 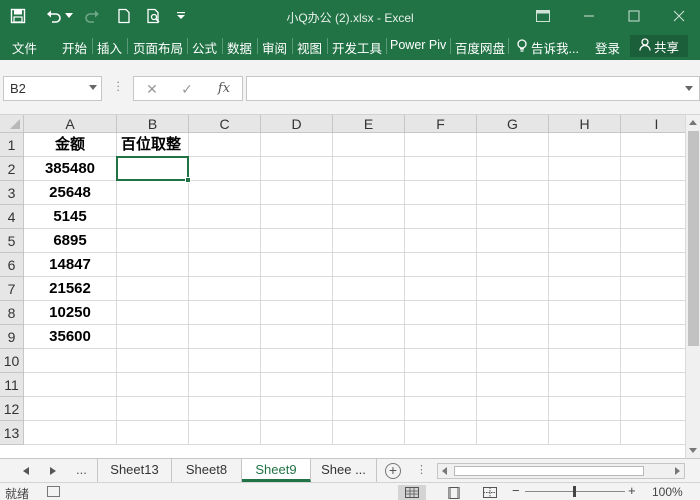 I want to click on column-header-f: F, so click(x=441, y=124).